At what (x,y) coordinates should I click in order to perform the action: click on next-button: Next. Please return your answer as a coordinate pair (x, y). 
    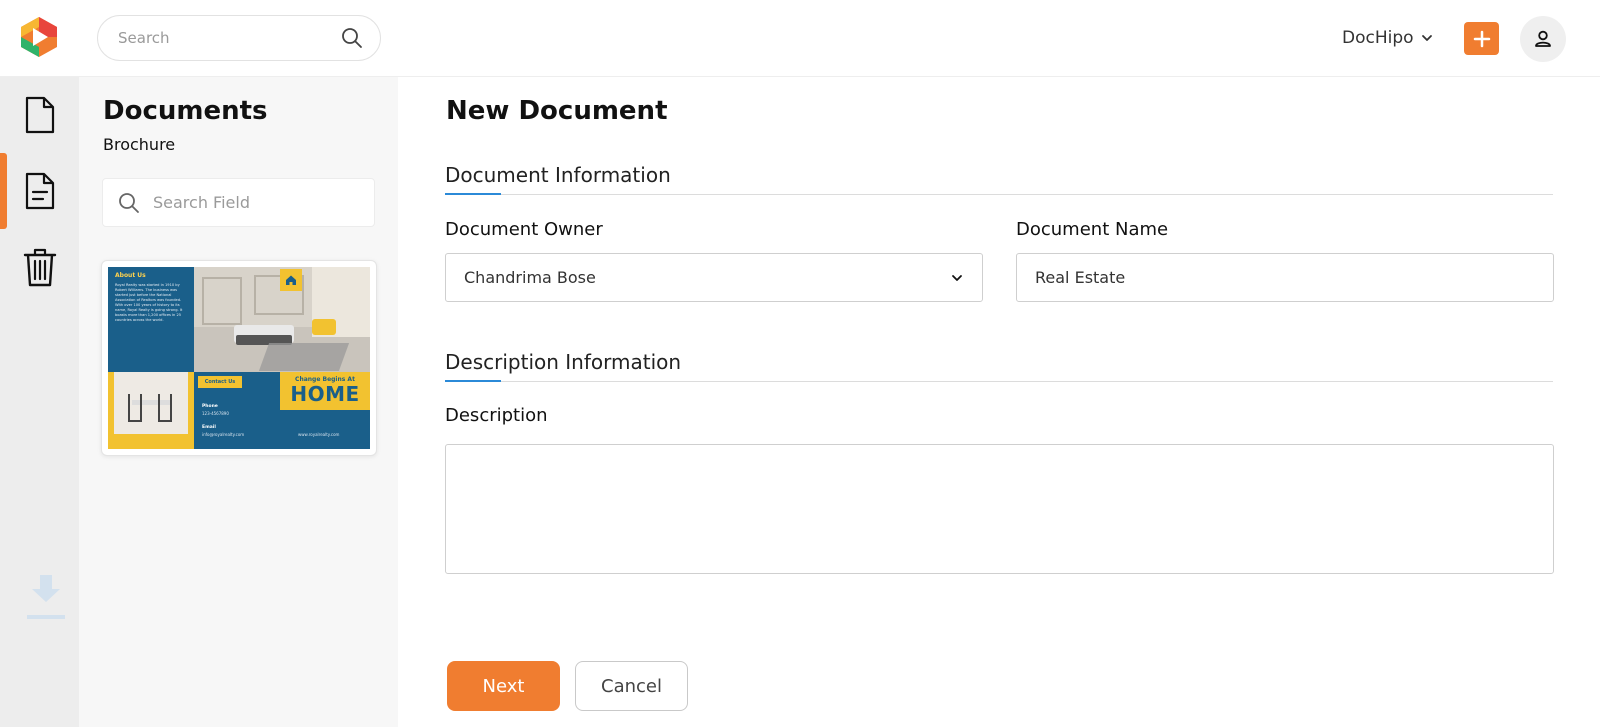
    Looking at the image, I should click on (503, 686).